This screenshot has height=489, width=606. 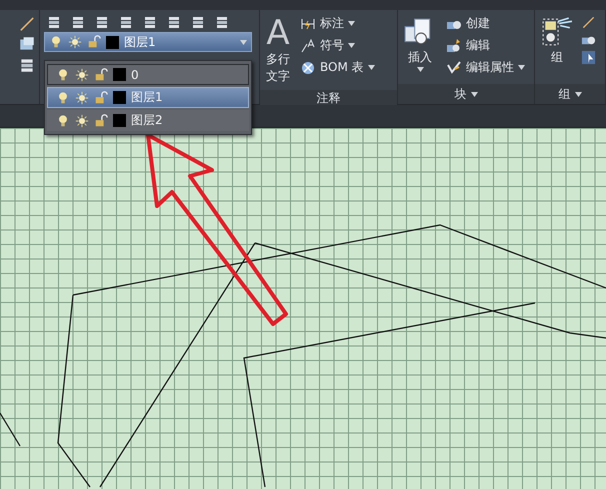 I want to click on check-icon, so click(x=454, y=68).